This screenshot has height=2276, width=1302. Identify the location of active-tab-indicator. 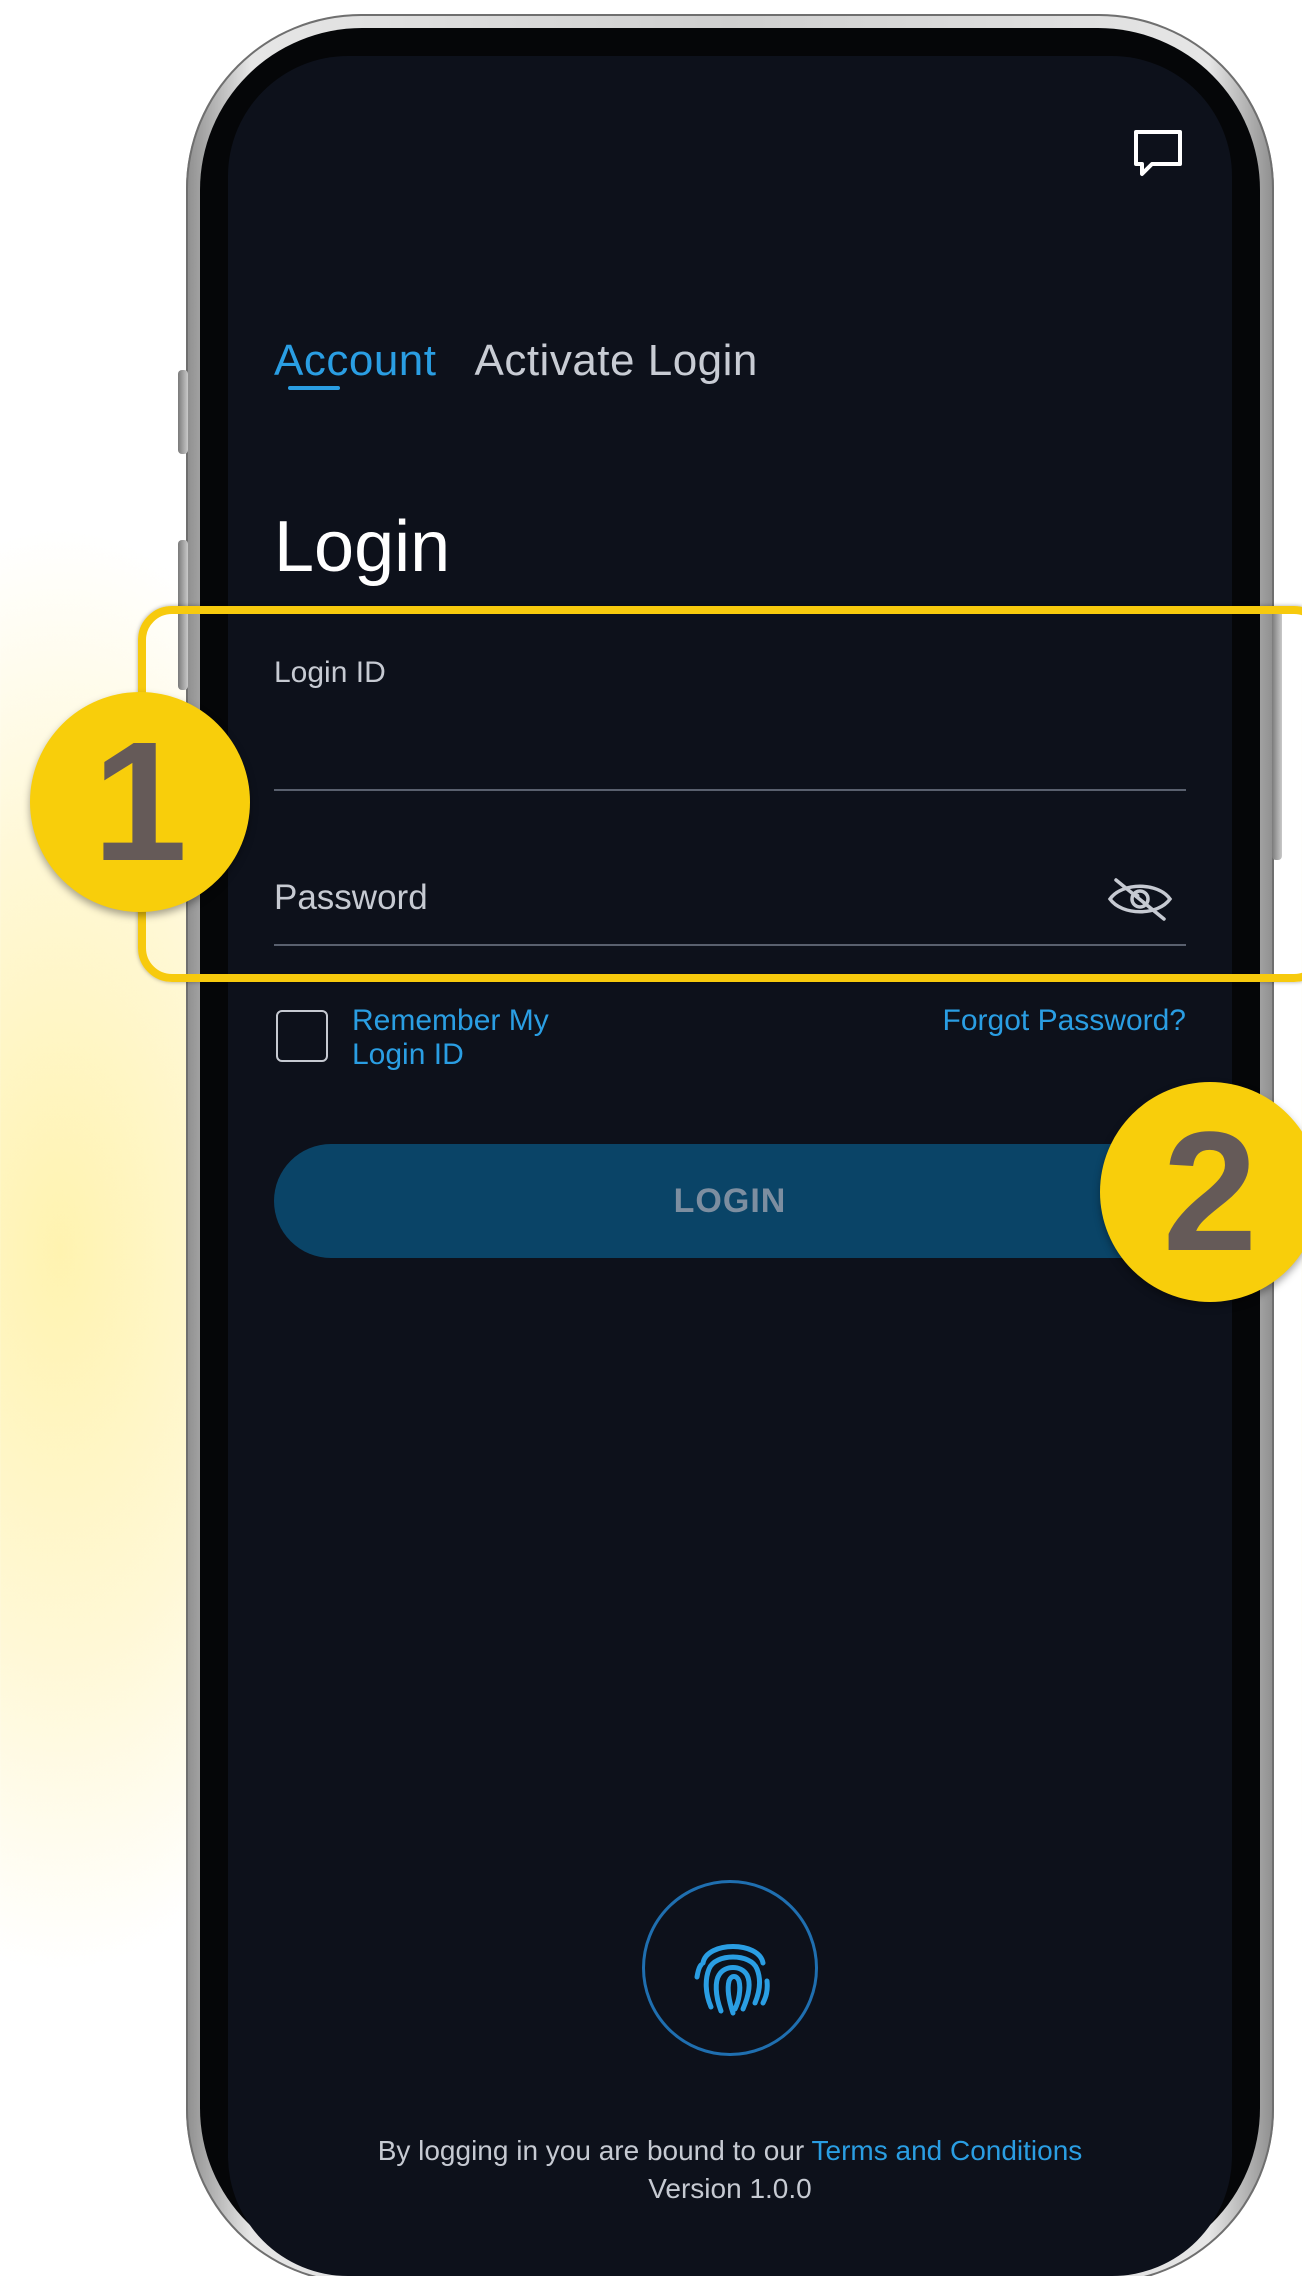
(314, 388).